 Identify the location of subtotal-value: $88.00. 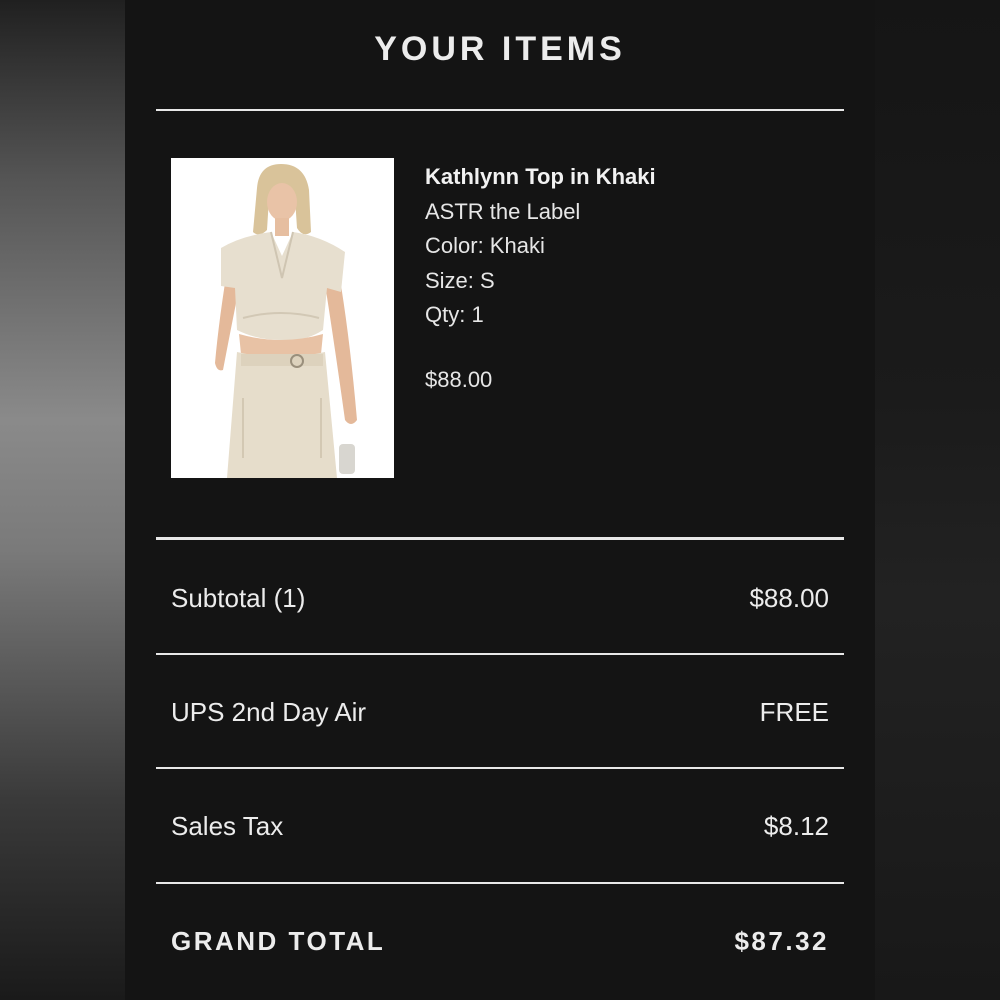
(789, 598).